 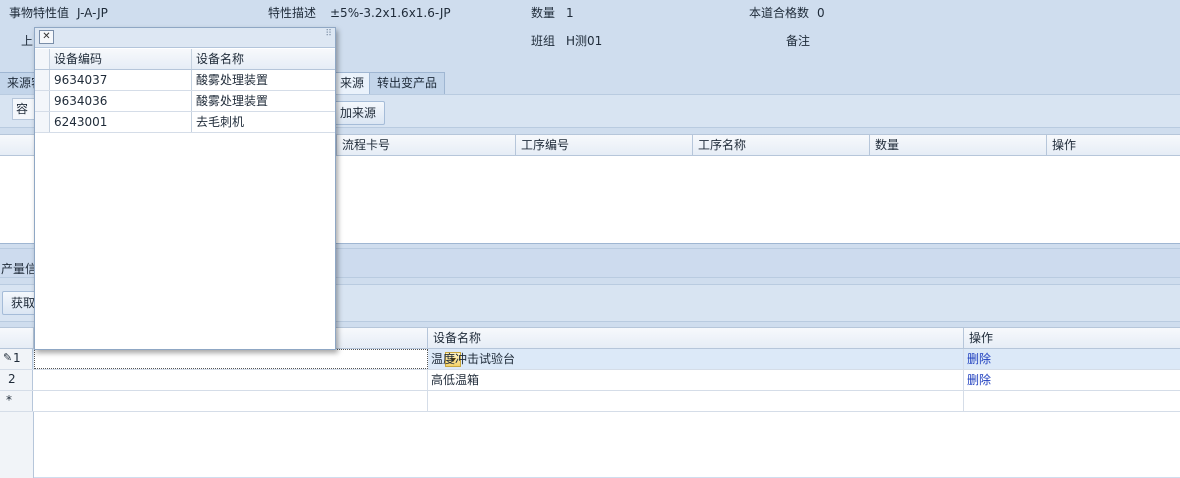 What do you see at coordinates (696, 401) in the screenshot?
I see `equipment-name-cell` at bounding box center [696, 401].